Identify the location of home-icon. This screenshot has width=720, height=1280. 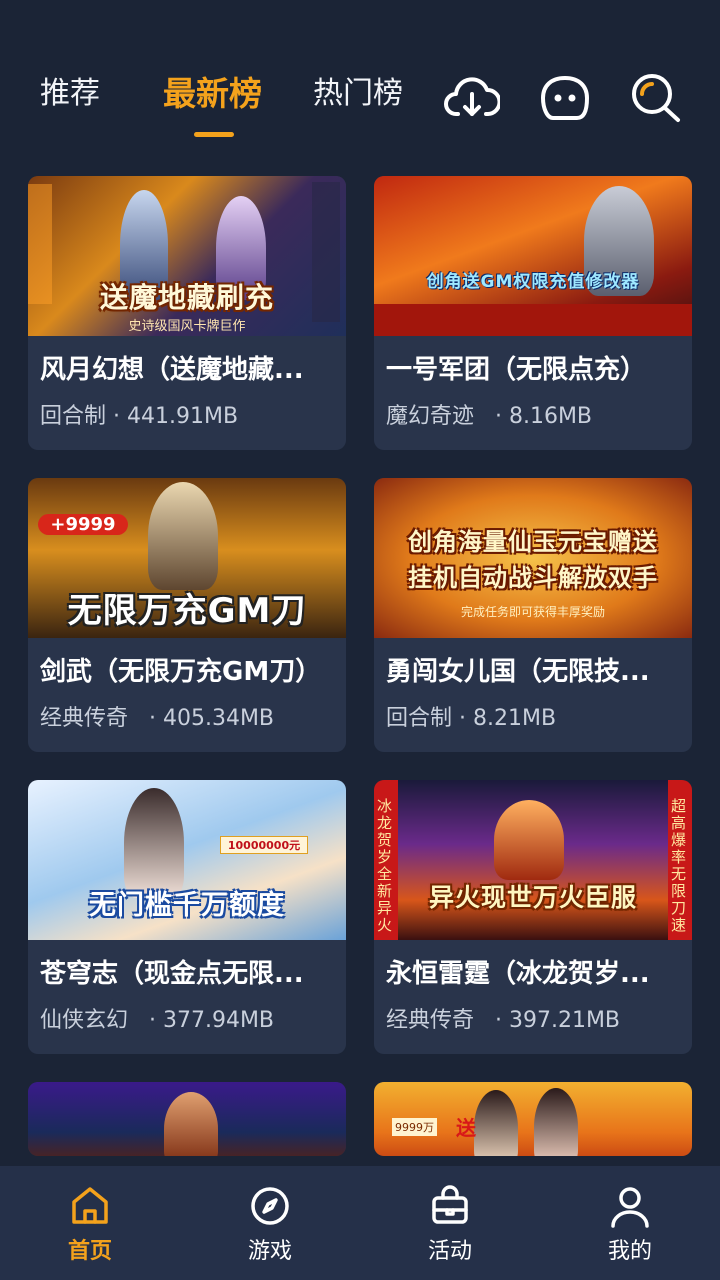
(90, 1206).